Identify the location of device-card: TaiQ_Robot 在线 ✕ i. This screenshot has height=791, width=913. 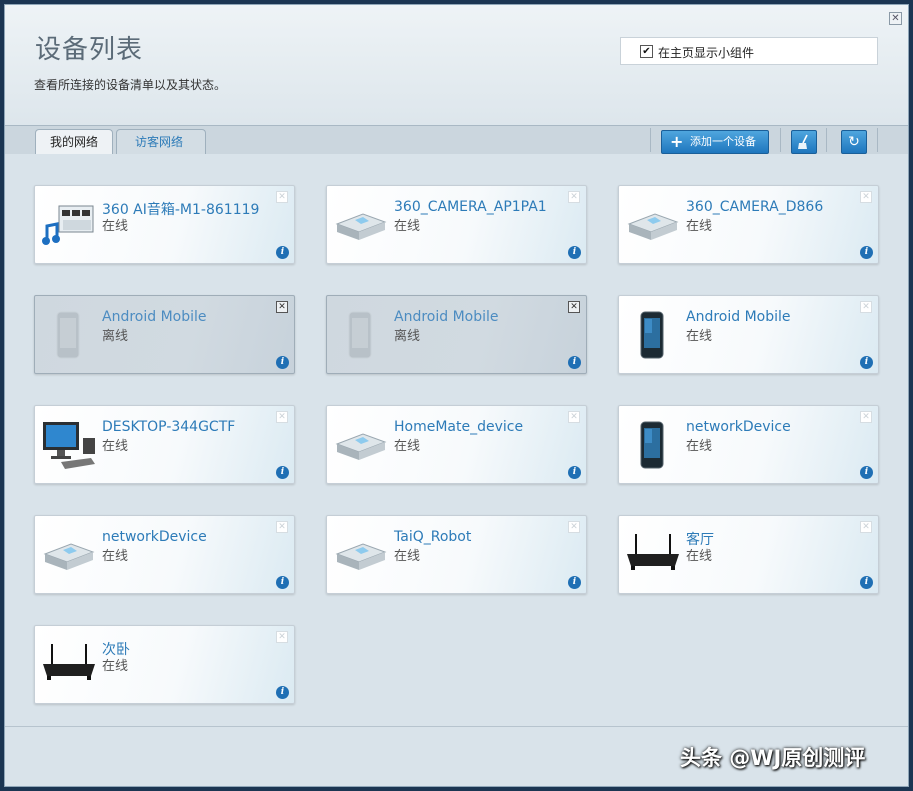
(456, 554).